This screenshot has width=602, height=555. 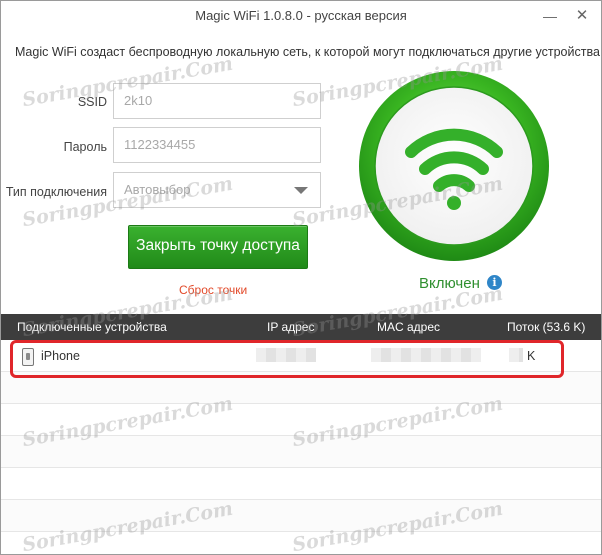 What do you see at coordinates (56, 192) in the screenshot?
I see `connection-type-label: Тип подключения` at bounding box center [56, 192].